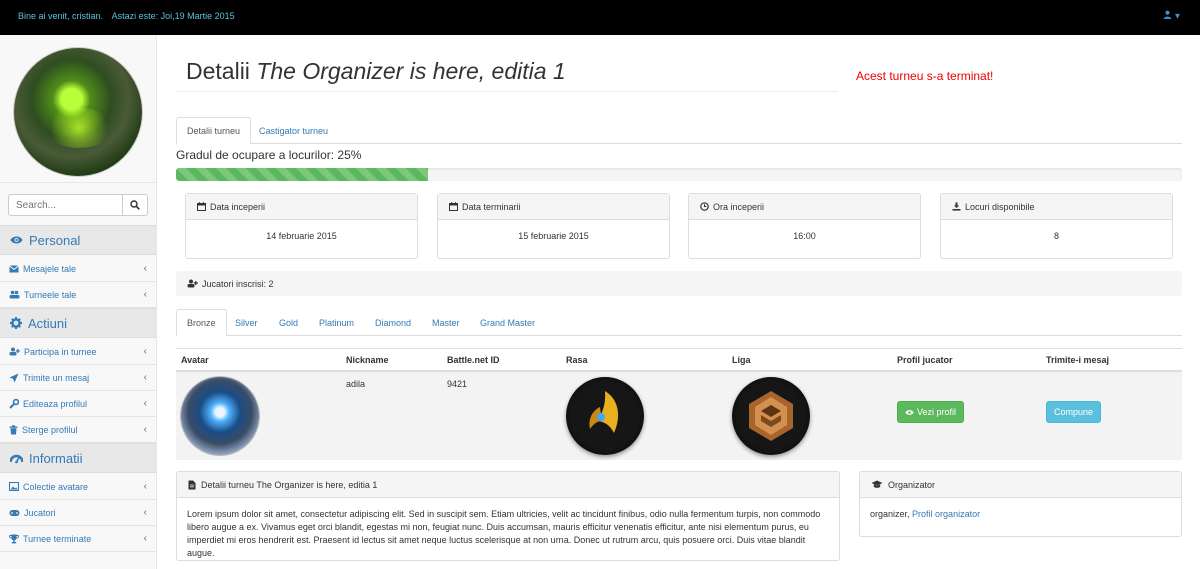 The height and width of the screenshot is (569, 1200). I want to click on users-icon, so click(14, 294).